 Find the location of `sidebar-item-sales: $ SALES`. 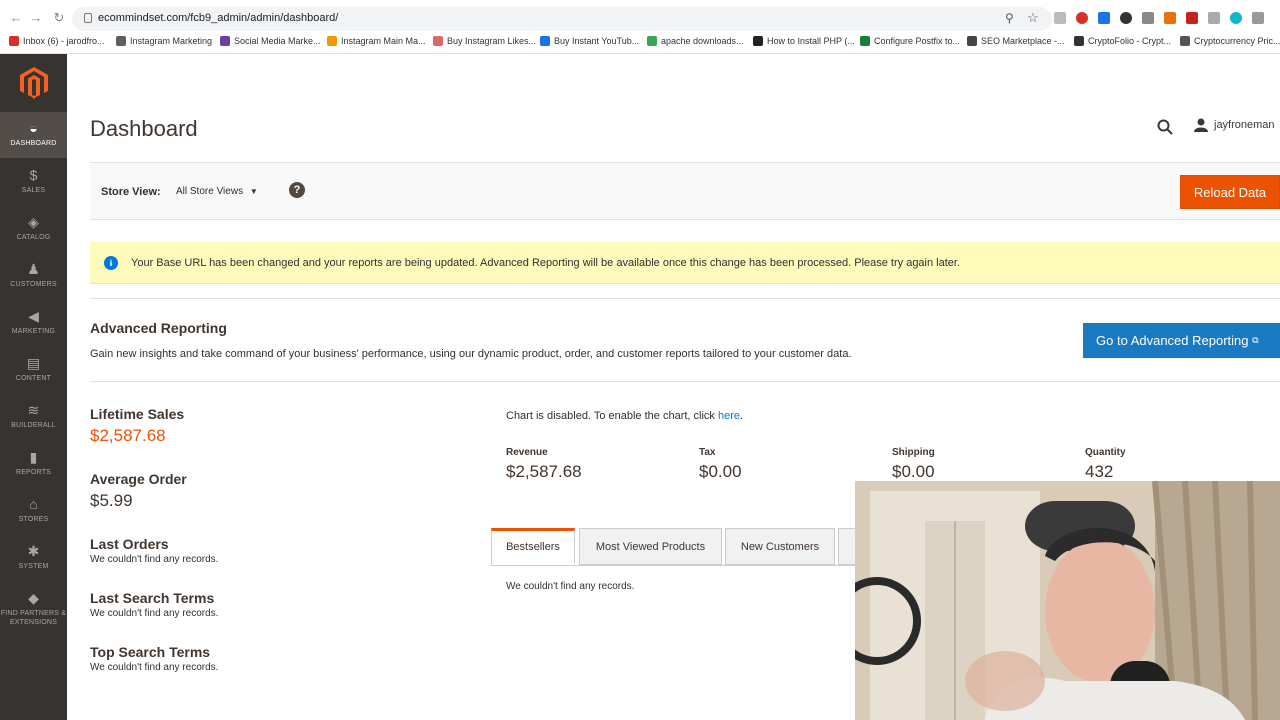

sidebar-item-sales: $ SALES is located at coordinates (33, 182).